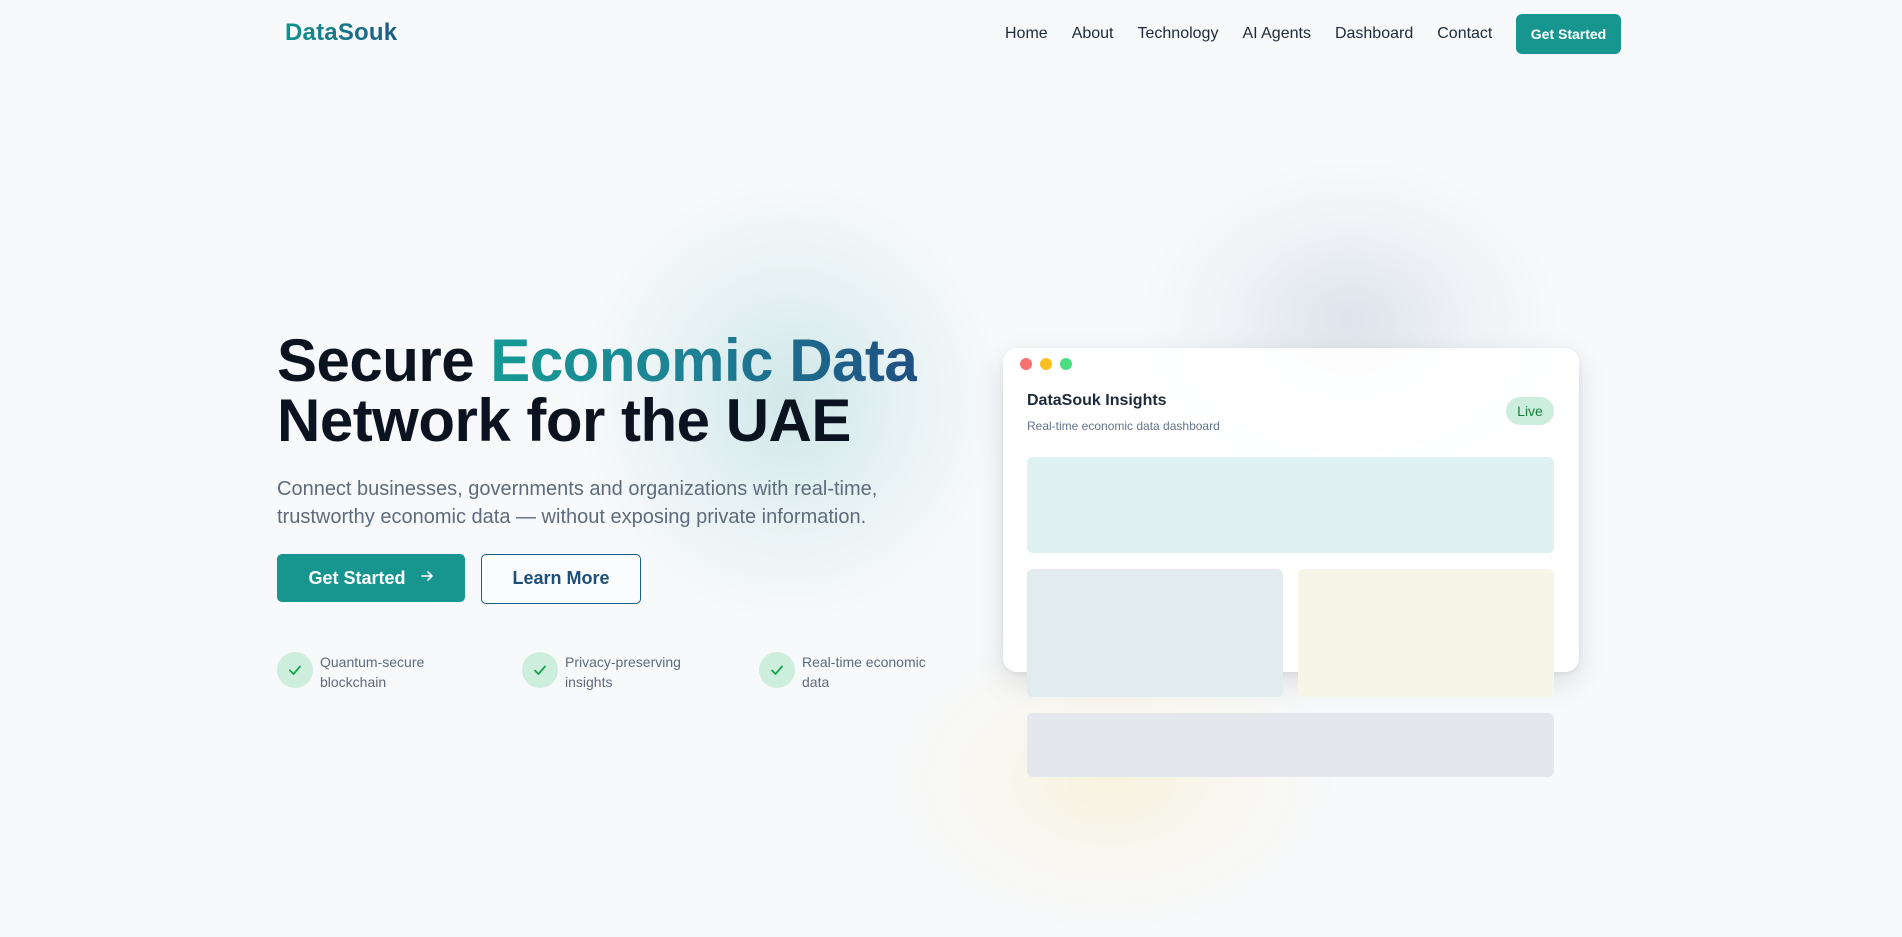  I want to click on hero-title-line2: Network for the UAE, so click(564, 420).